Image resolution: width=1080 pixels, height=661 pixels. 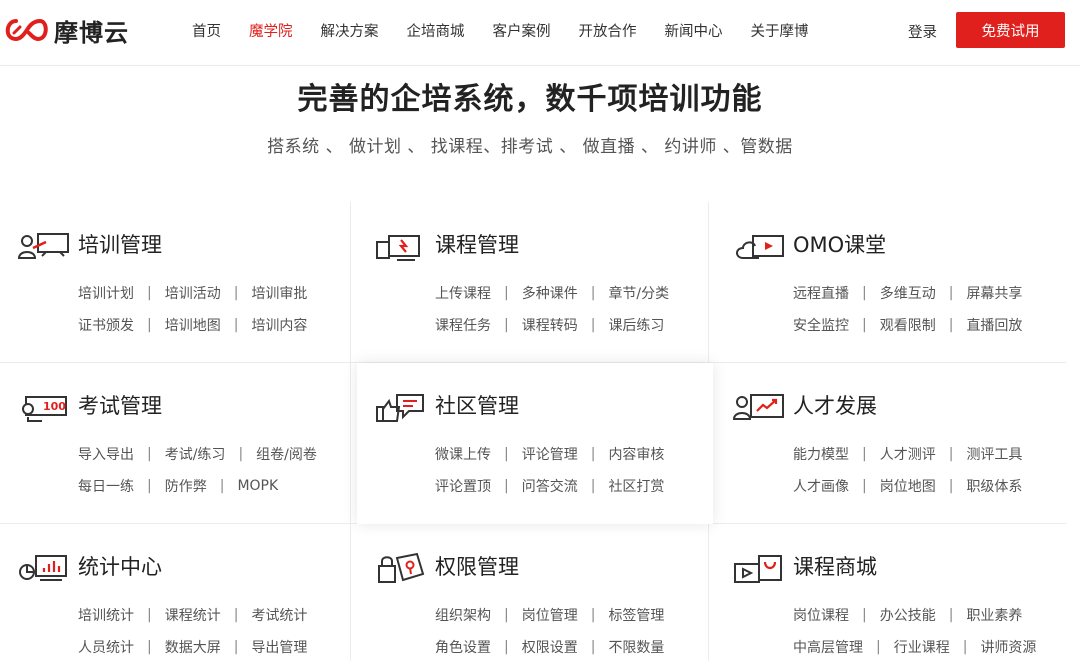 I want to click on free-trial-button: 免费试用, so click(x=1010, y=30).